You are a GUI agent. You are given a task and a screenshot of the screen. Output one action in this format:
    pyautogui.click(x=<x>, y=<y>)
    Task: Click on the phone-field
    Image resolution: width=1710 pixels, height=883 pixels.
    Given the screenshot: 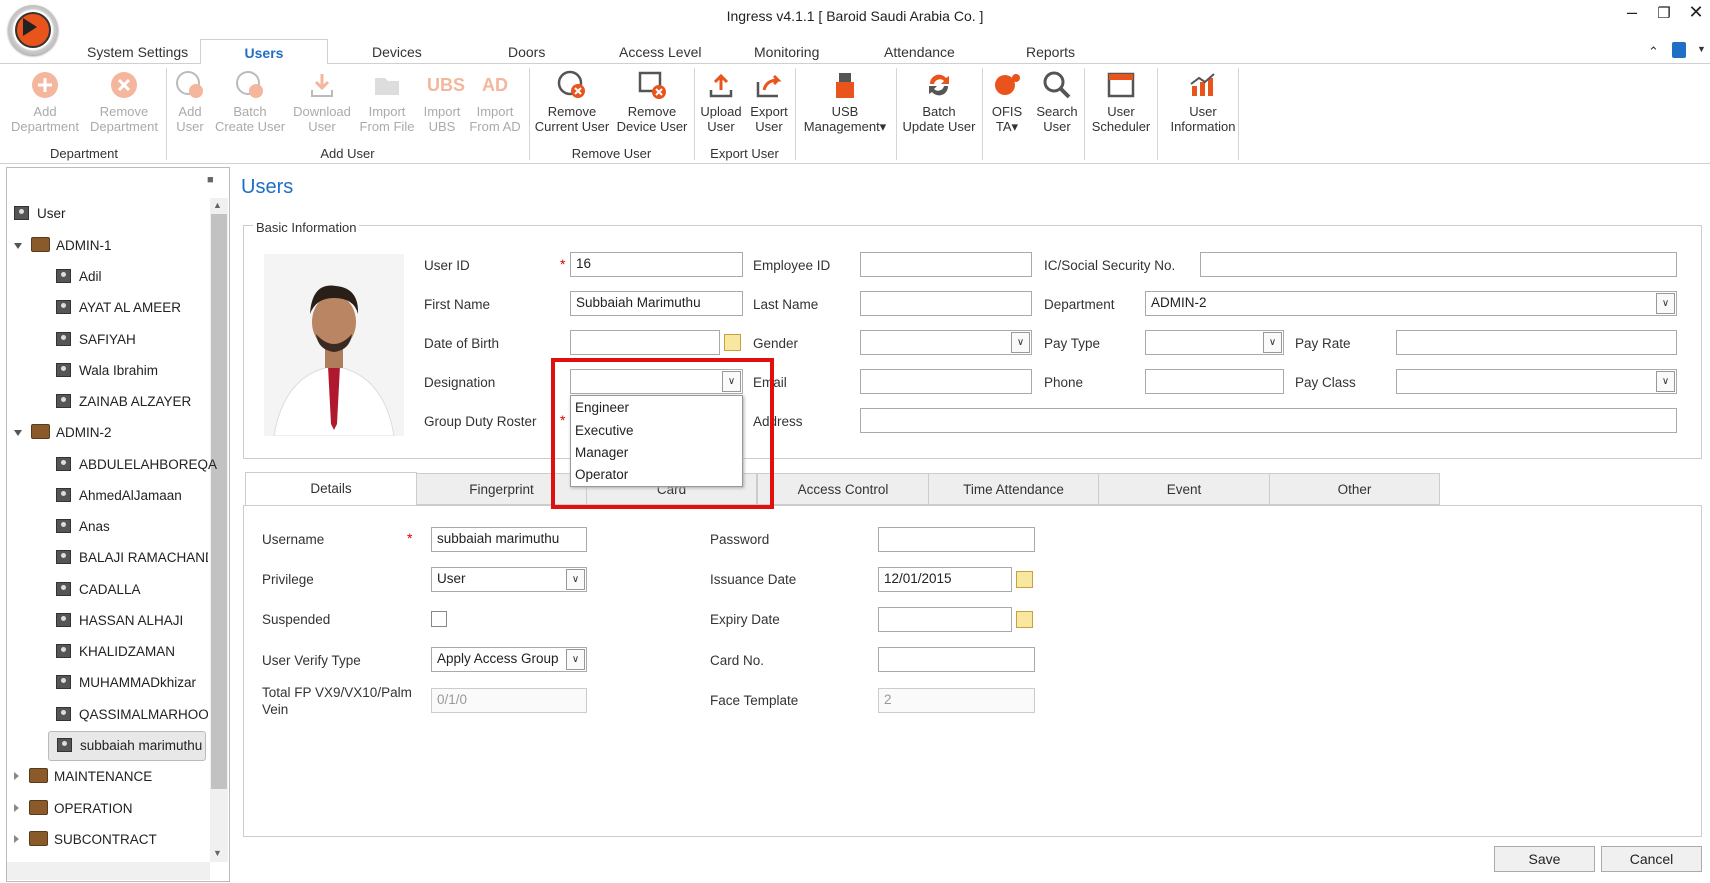 What is the action you would take?
    pyautogui.click(x=1214, y=381)
    